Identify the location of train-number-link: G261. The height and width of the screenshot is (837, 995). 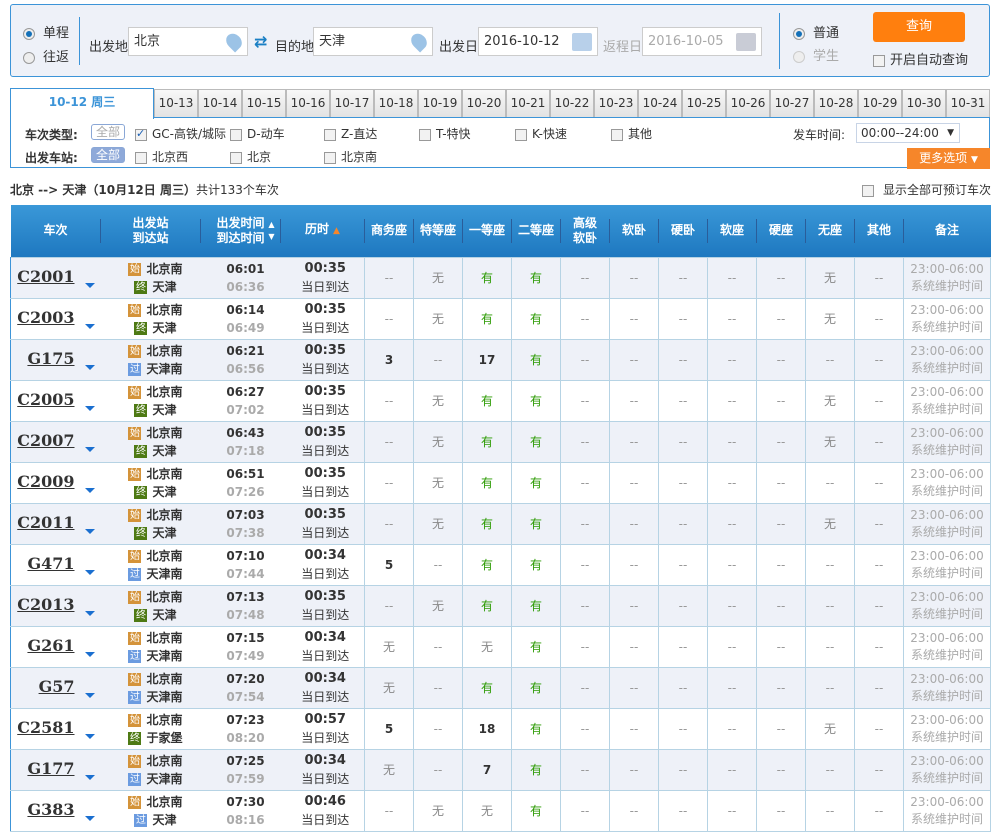
(50, 645).